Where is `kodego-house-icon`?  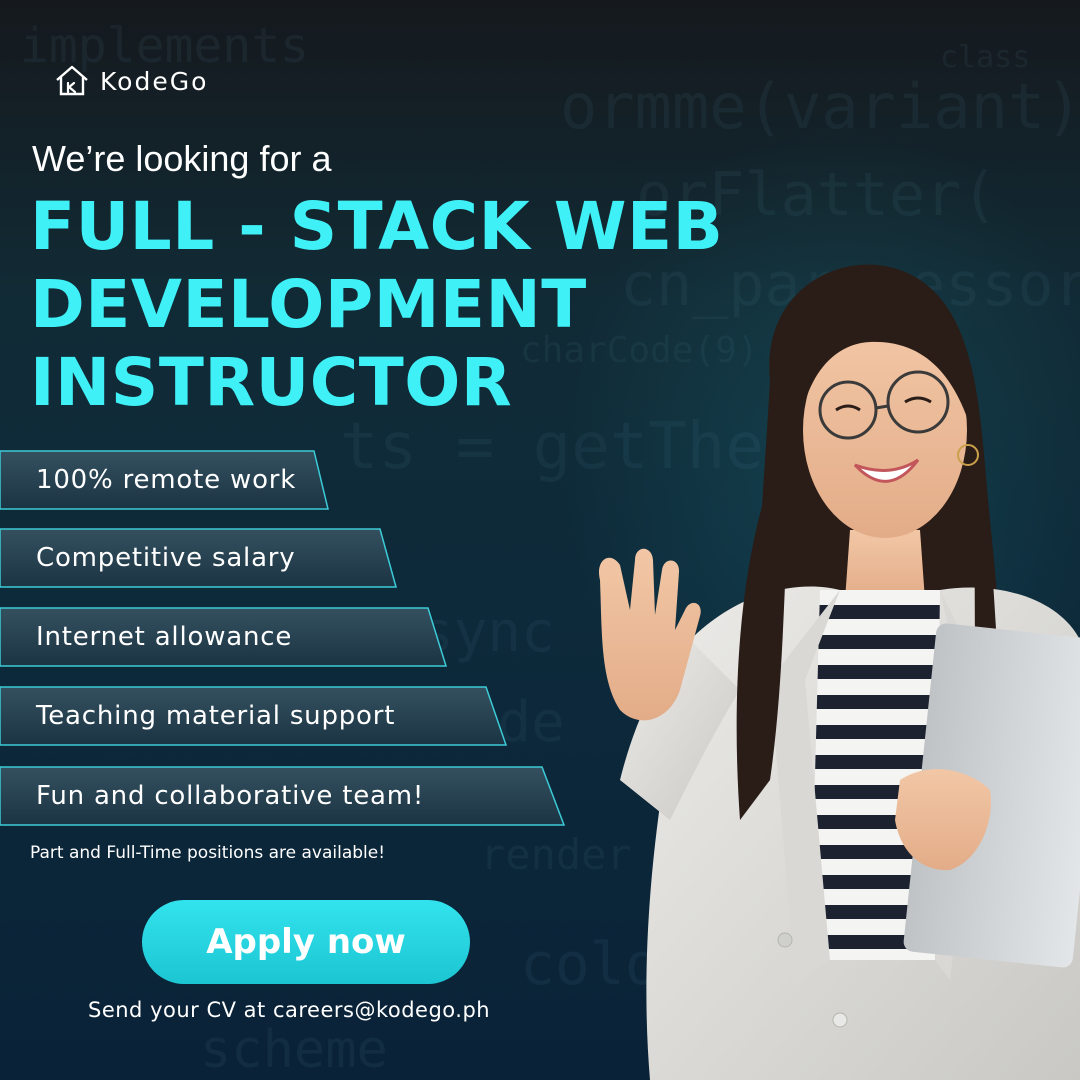
kodego-house-icon is located at coordinates (72, 80).